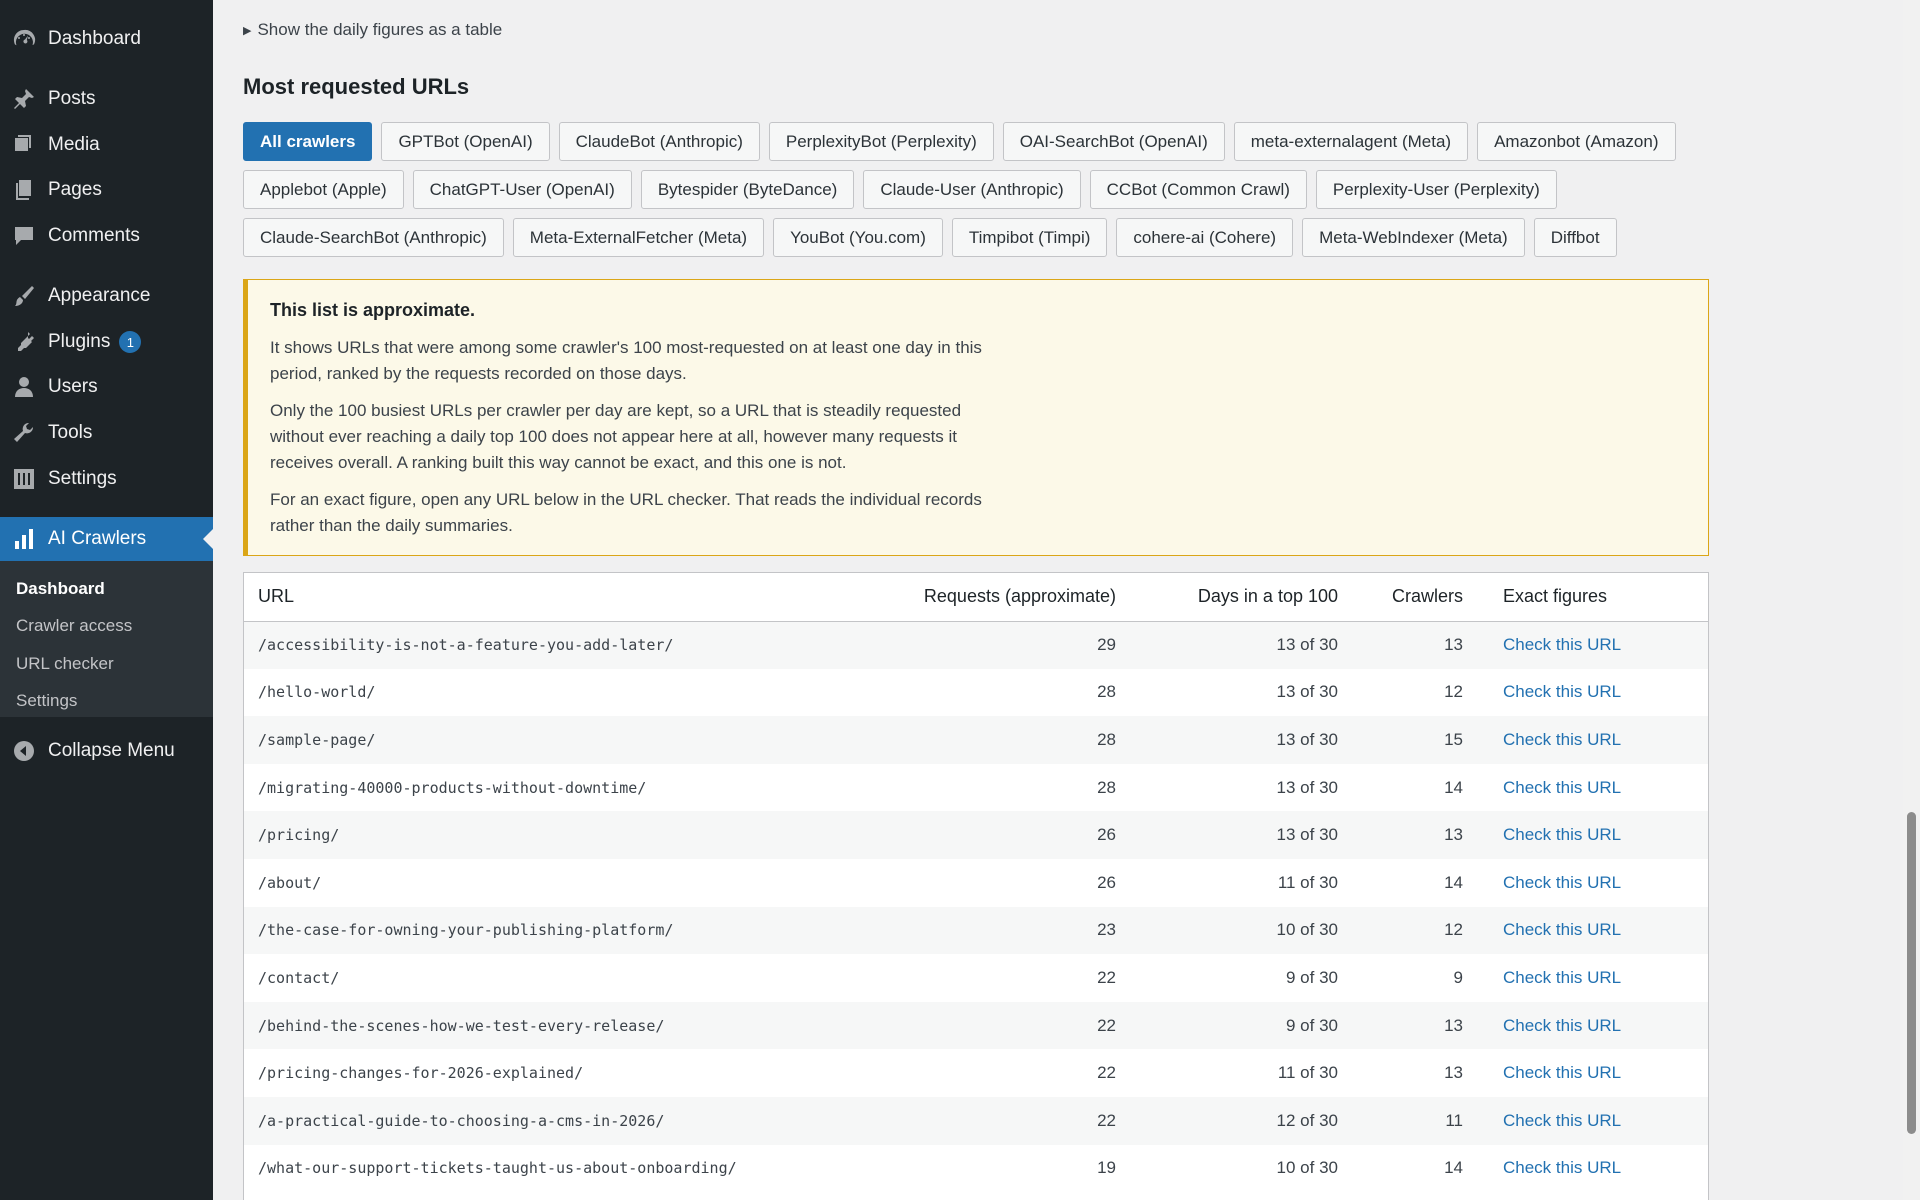  I want to click on media-icon, so click(24, 145).